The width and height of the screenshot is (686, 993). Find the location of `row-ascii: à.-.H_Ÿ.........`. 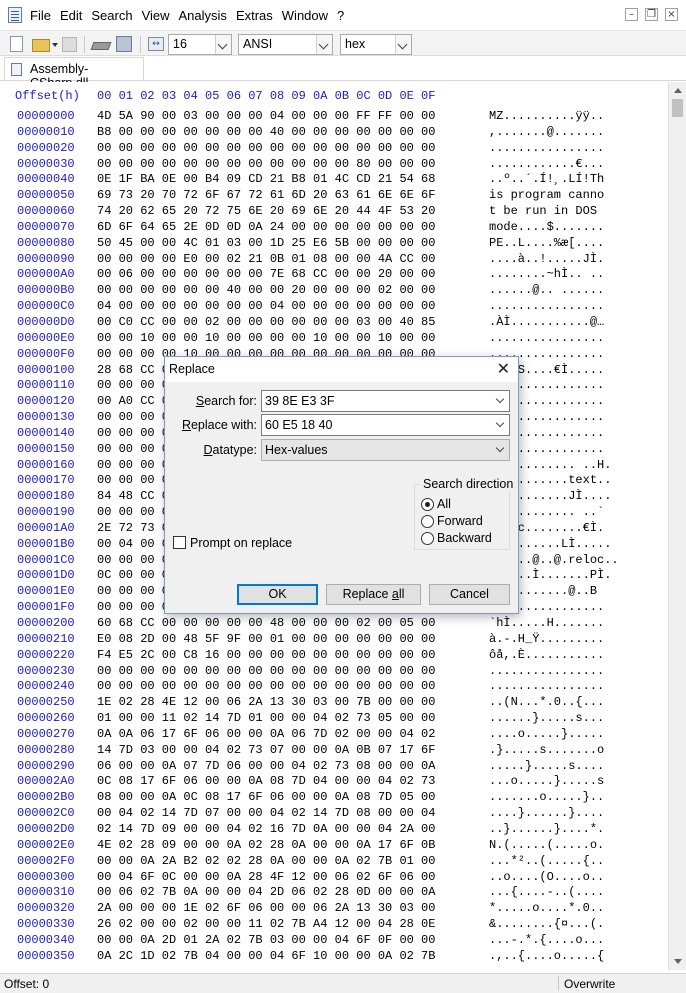

row-ascii: à.-.H_Ÿ......... is located at coordinates (546, 639).